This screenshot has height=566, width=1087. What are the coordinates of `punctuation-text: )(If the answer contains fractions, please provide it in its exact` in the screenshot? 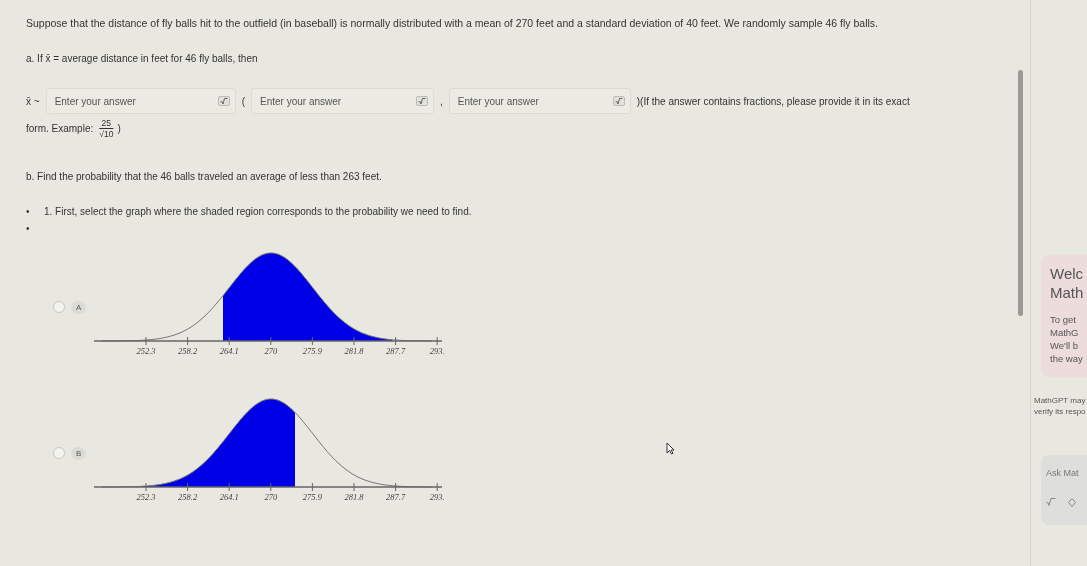 It's located at (773, 101).